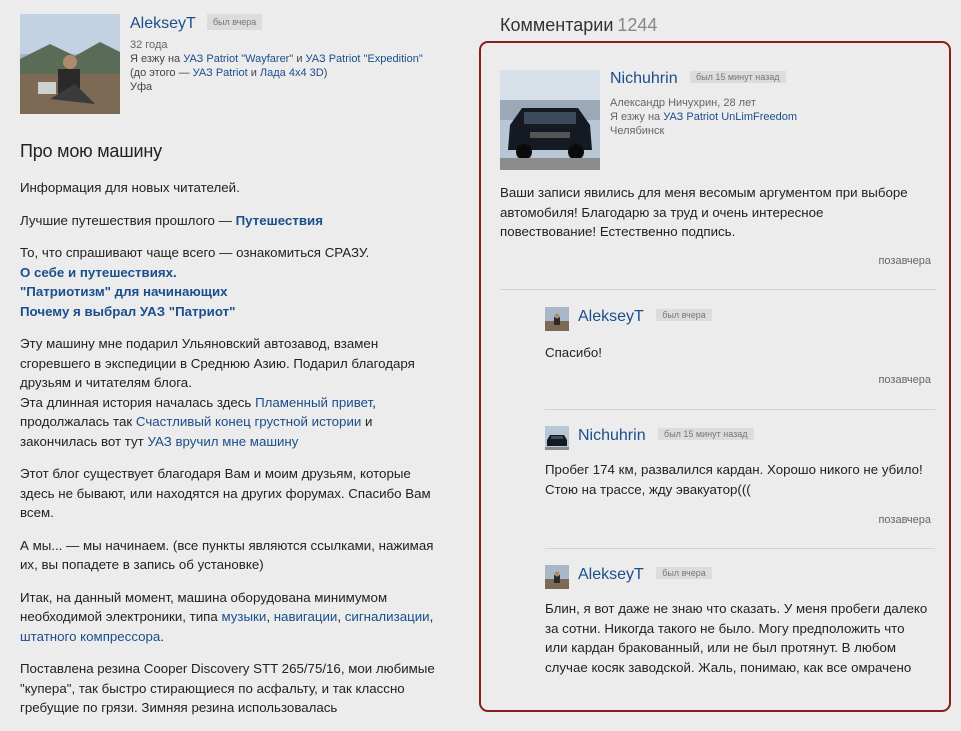 The image size is (961, 731). Describe the element at coordinates (612, 435) in the screenshot. I see `reply-author-link: Nichuhrin` at that location.